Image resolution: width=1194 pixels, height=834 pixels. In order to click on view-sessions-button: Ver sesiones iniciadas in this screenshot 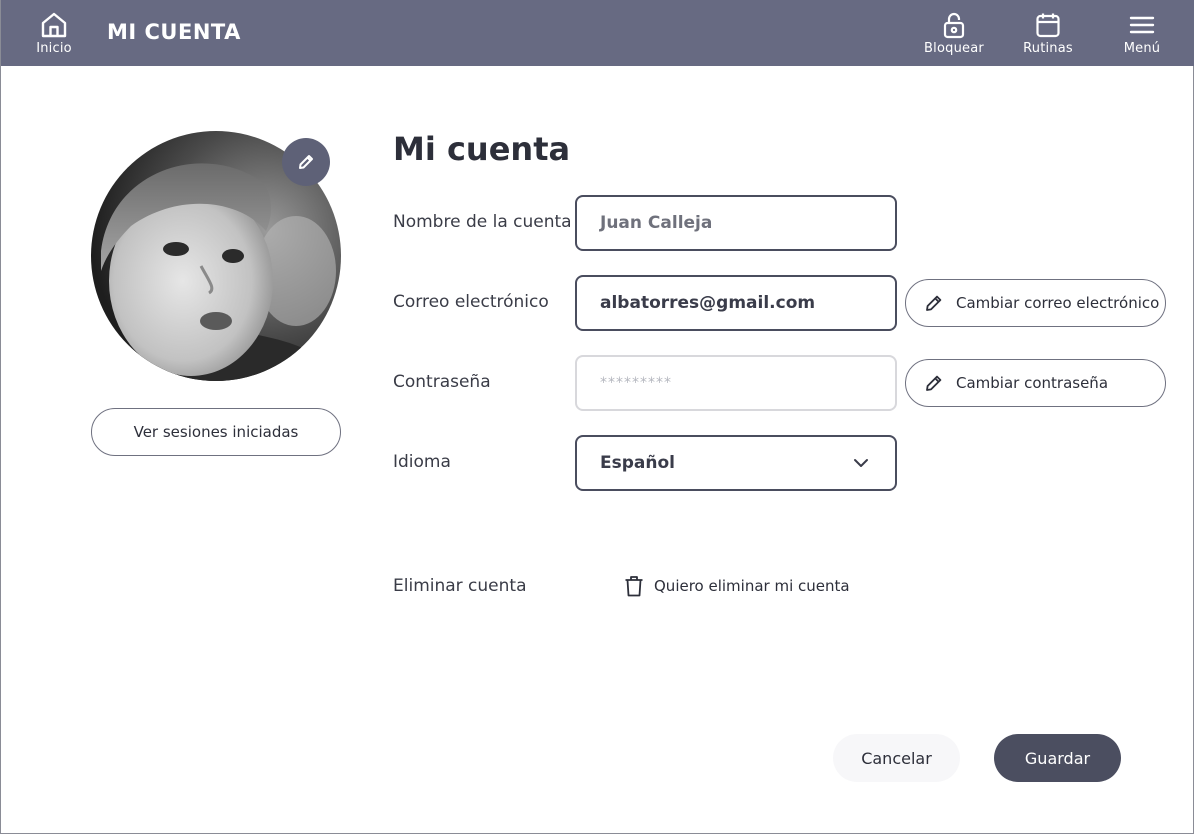, I will do `click(216, 432)`.